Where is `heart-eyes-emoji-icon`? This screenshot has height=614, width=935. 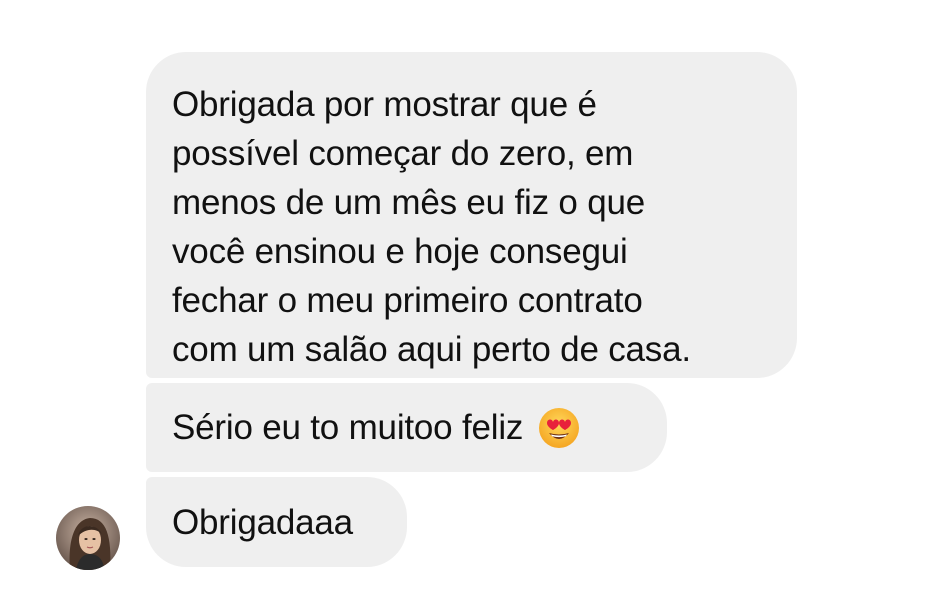 heart-eyes-emoji-icon is located at coordinates (559, 428).